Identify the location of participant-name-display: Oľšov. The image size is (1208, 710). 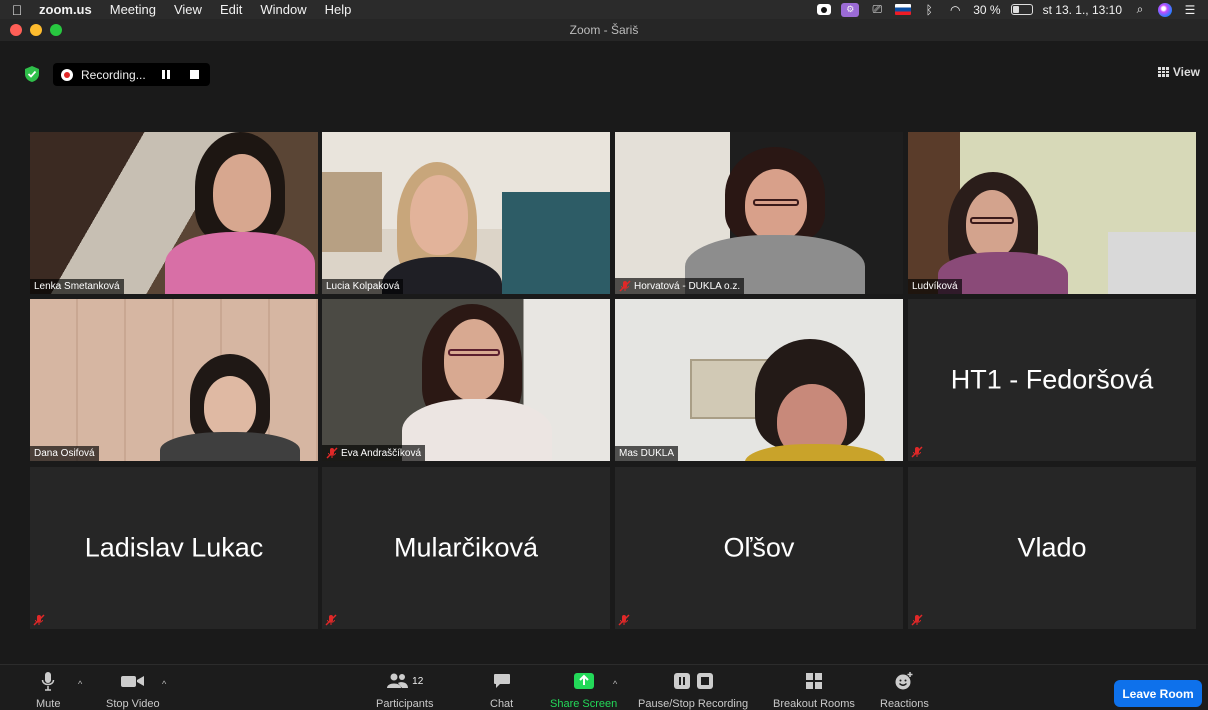
(759, 547).